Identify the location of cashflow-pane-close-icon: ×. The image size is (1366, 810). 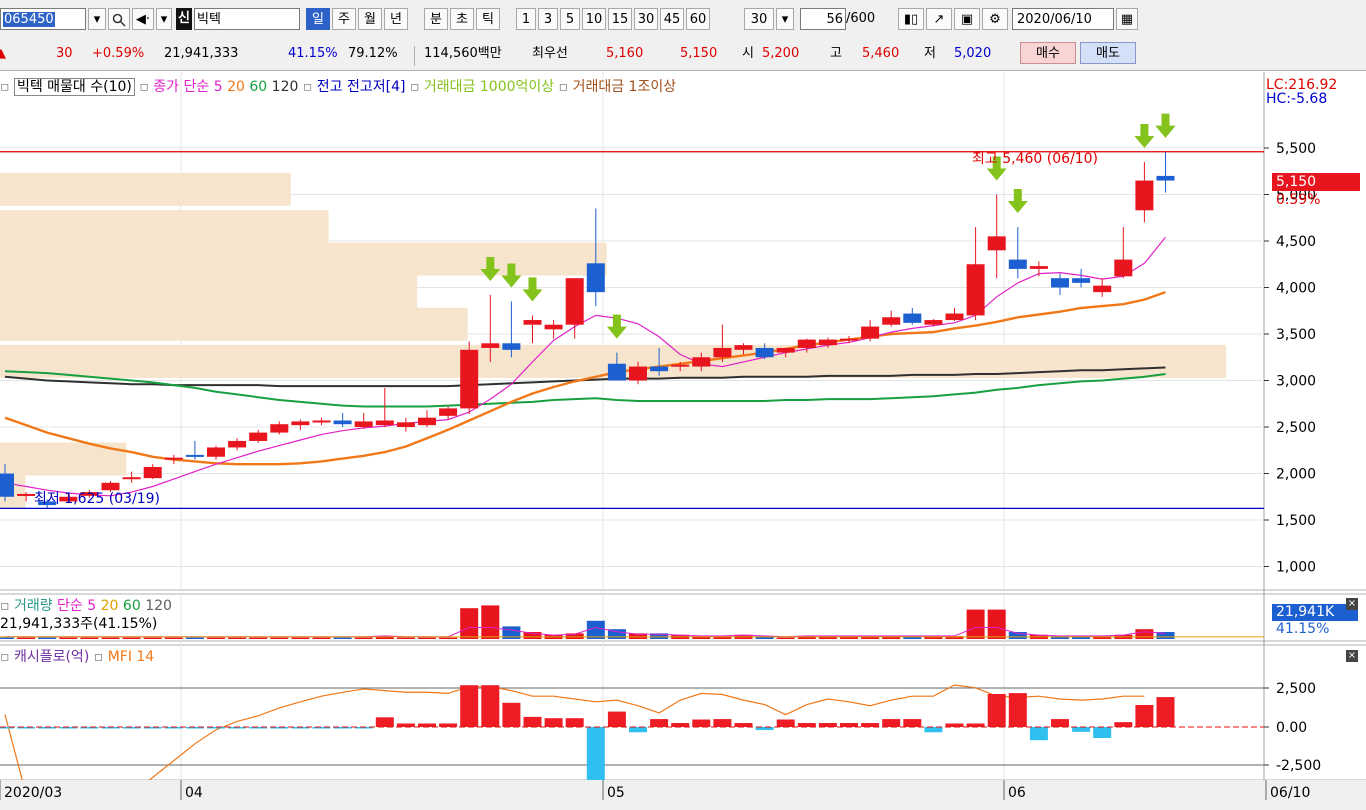
(1352, 656).